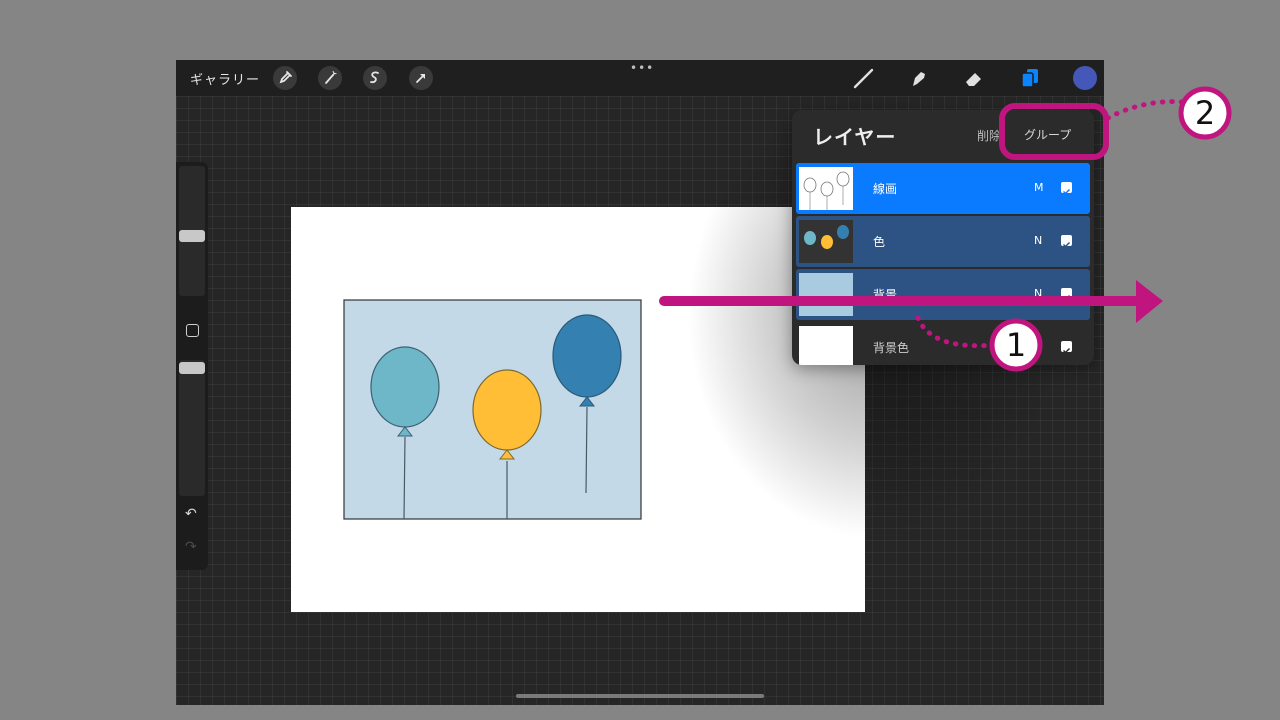 The width and height of the screenshot is (1280, 720). I want to click on layer-row-background-color: 背景色, so click(943, 343).